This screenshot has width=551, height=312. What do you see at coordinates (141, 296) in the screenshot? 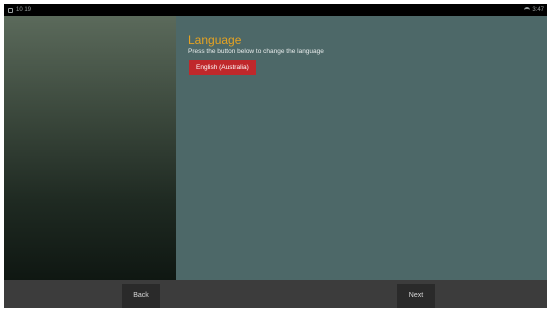
I see `back-button: Back` at bounding box center [141, 296].